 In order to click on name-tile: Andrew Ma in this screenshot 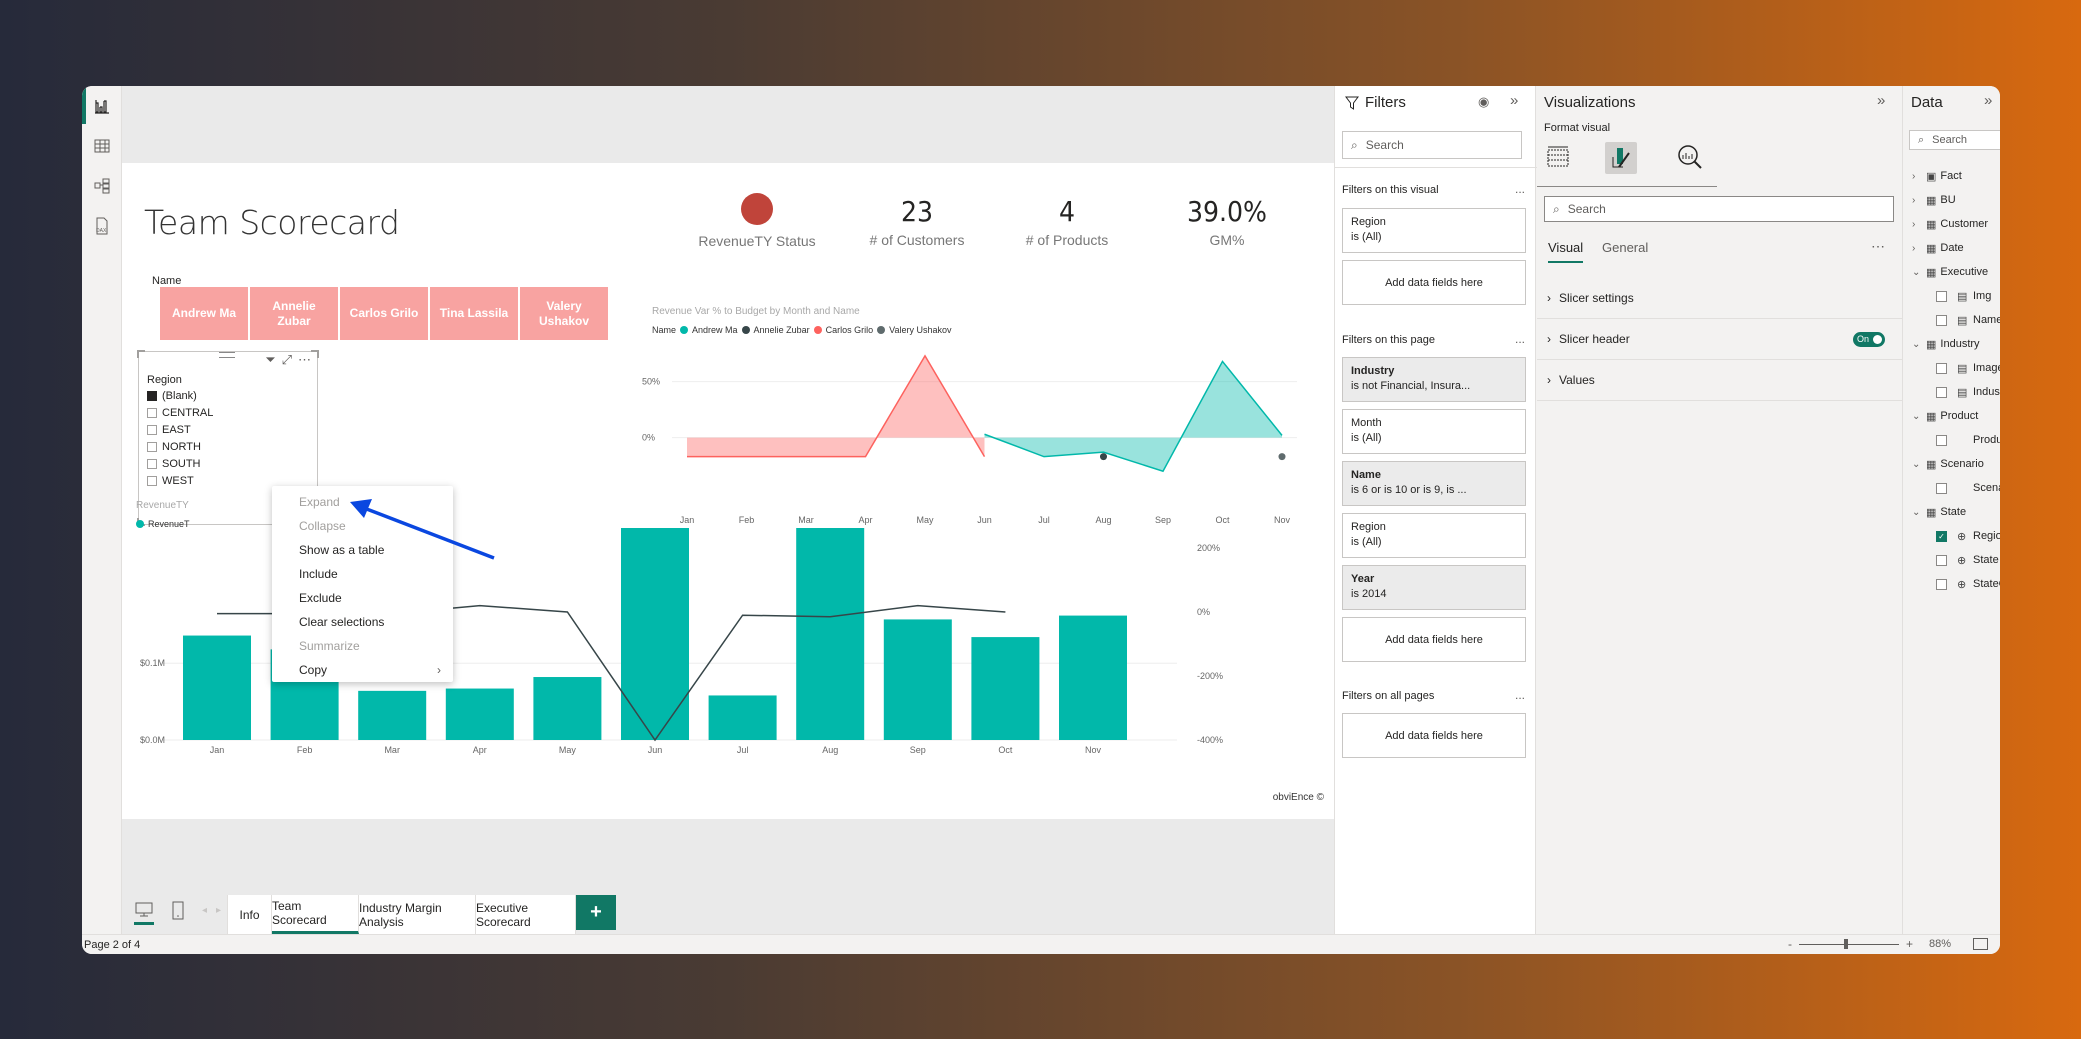, I will do `click(204, 313)`.